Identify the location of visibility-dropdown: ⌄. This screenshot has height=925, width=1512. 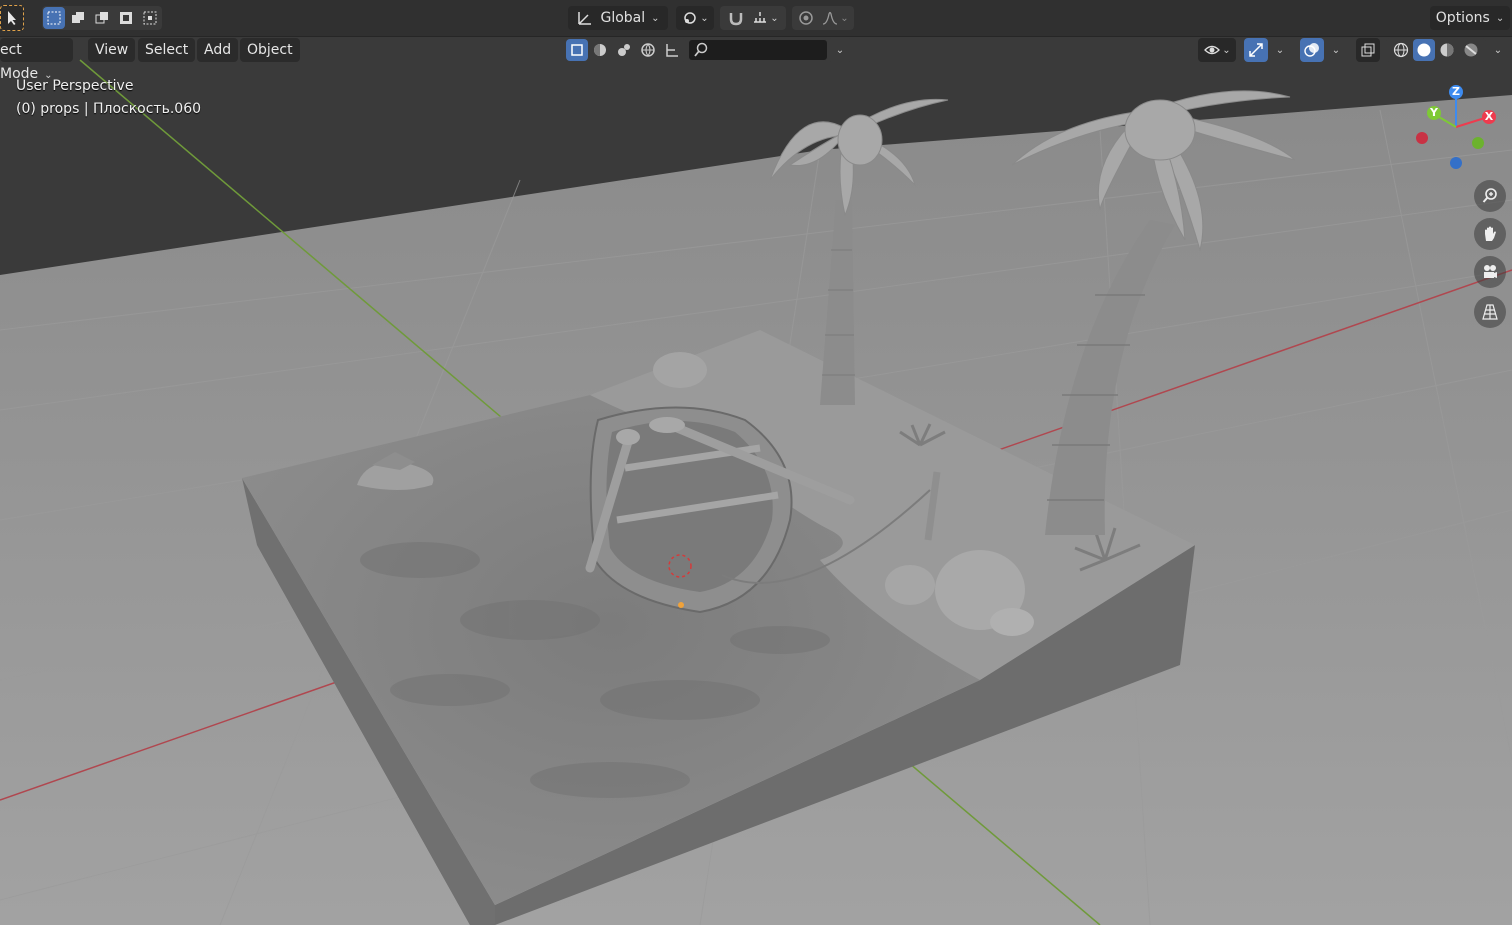
(1217, 50).